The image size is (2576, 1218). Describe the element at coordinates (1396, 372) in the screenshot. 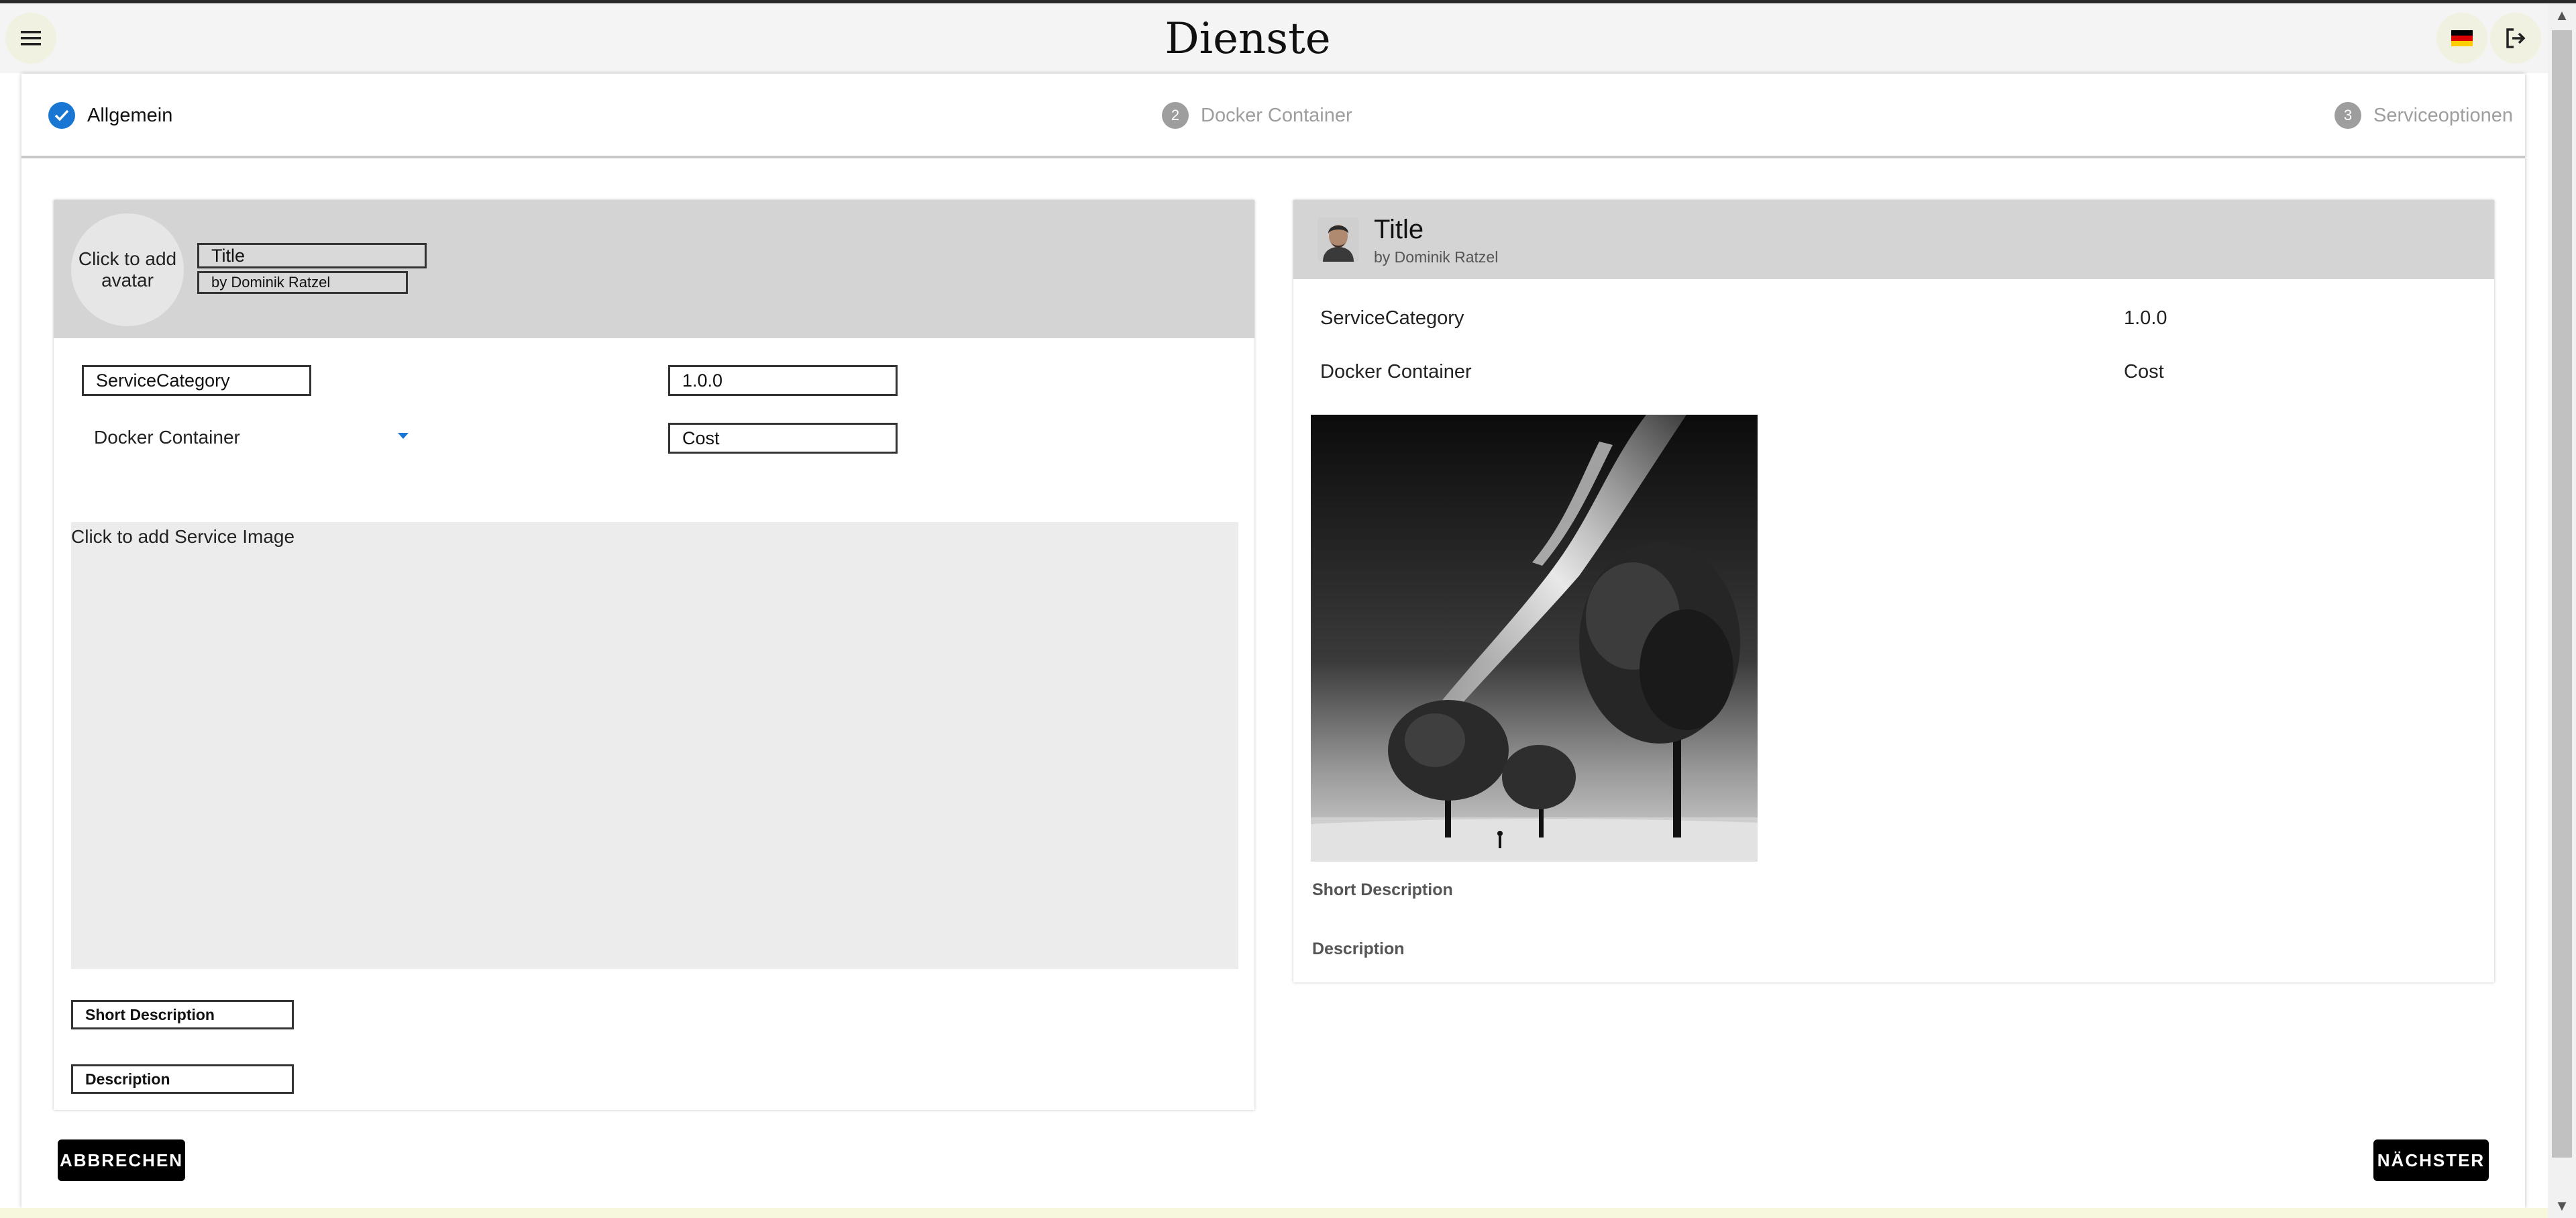

I see `preview-container: Docker Container` at that location.